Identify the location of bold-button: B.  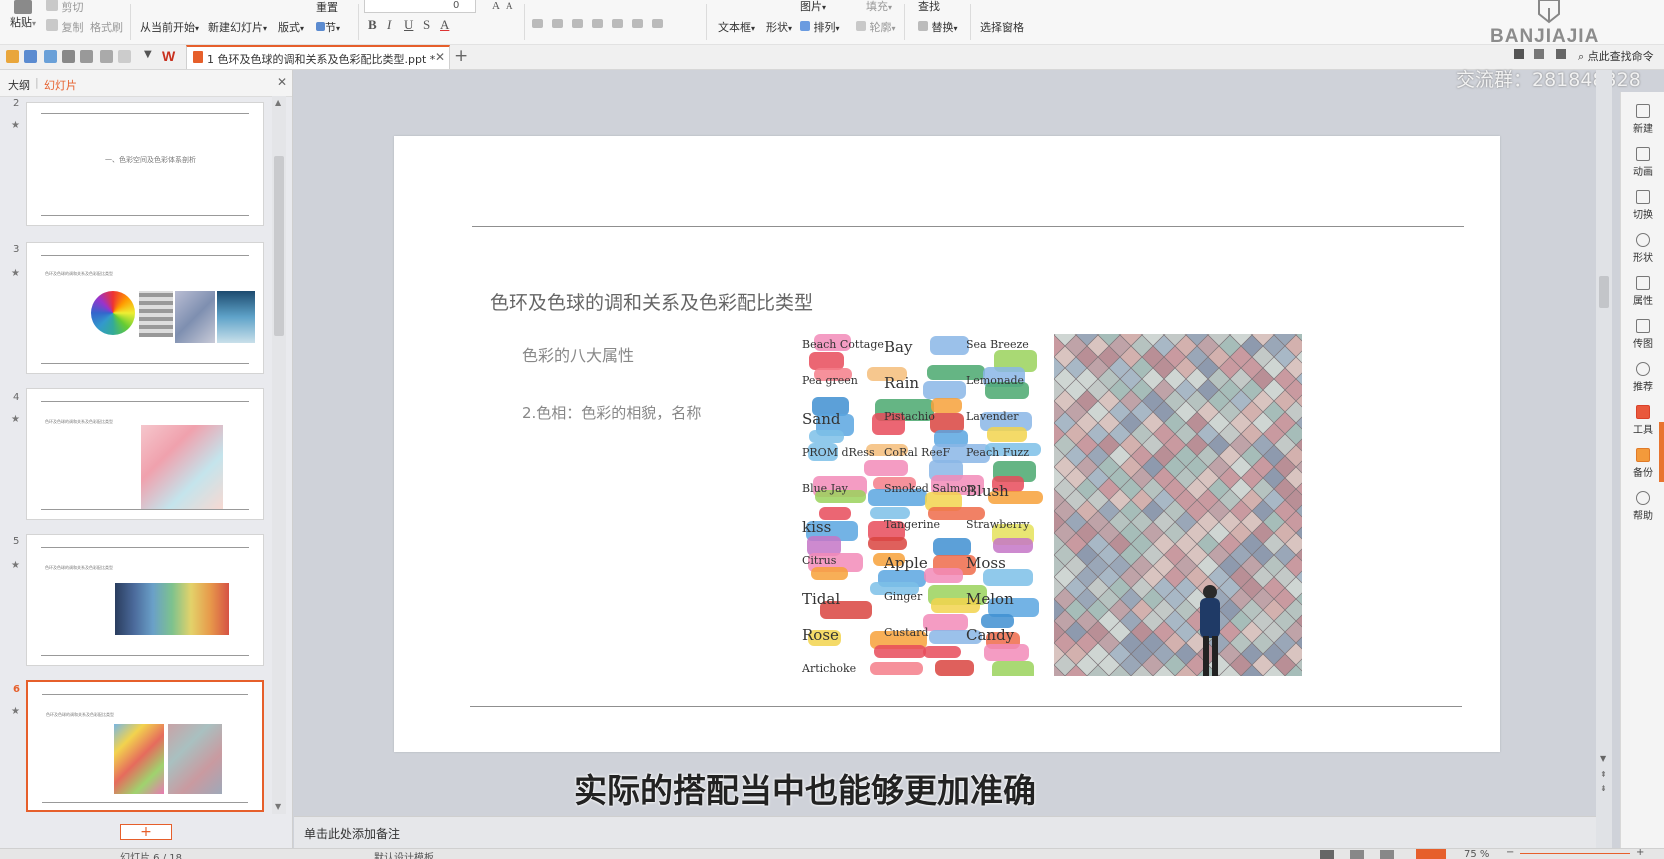
(372, 25).